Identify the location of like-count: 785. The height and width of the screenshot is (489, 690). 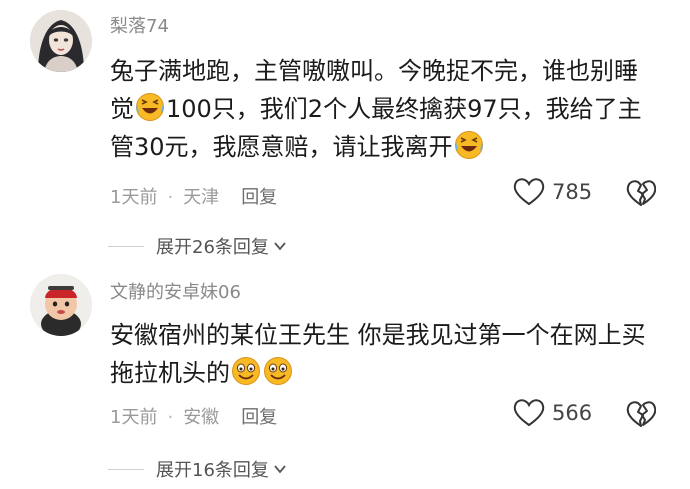
(572, 192).